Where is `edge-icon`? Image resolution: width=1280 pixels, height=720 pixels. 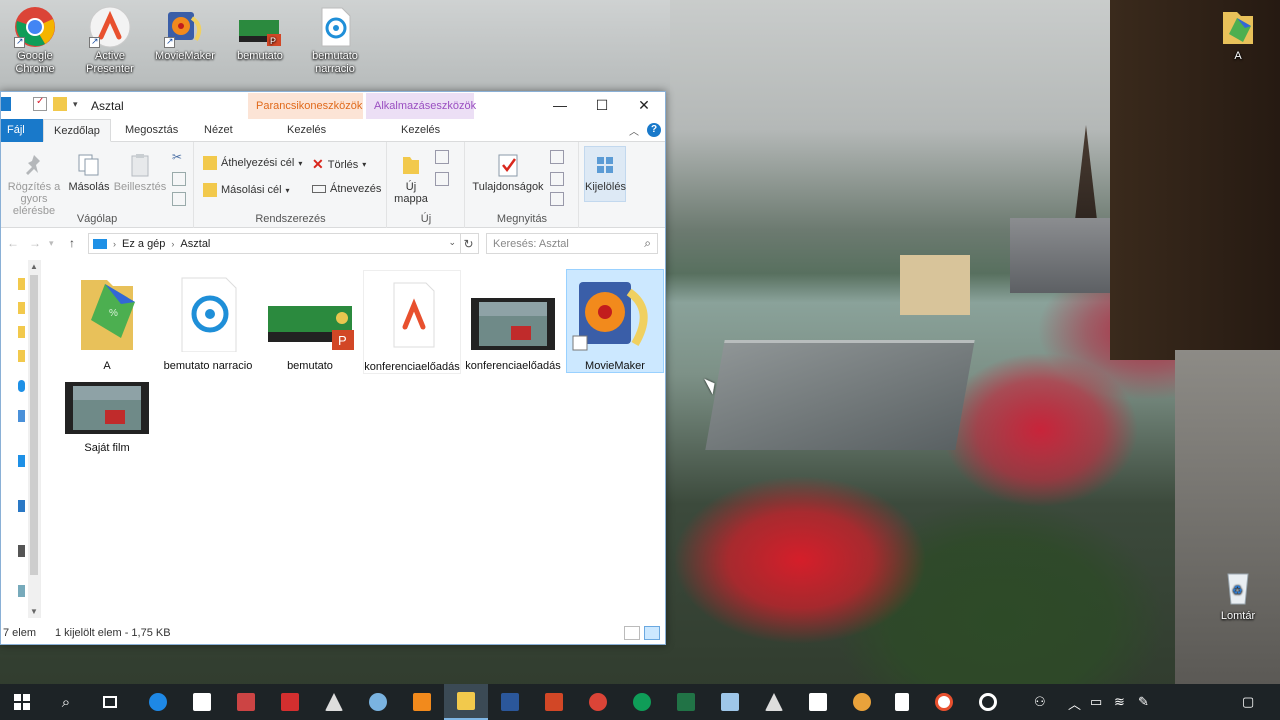 edge-icon is located at coordinates (158, 702).